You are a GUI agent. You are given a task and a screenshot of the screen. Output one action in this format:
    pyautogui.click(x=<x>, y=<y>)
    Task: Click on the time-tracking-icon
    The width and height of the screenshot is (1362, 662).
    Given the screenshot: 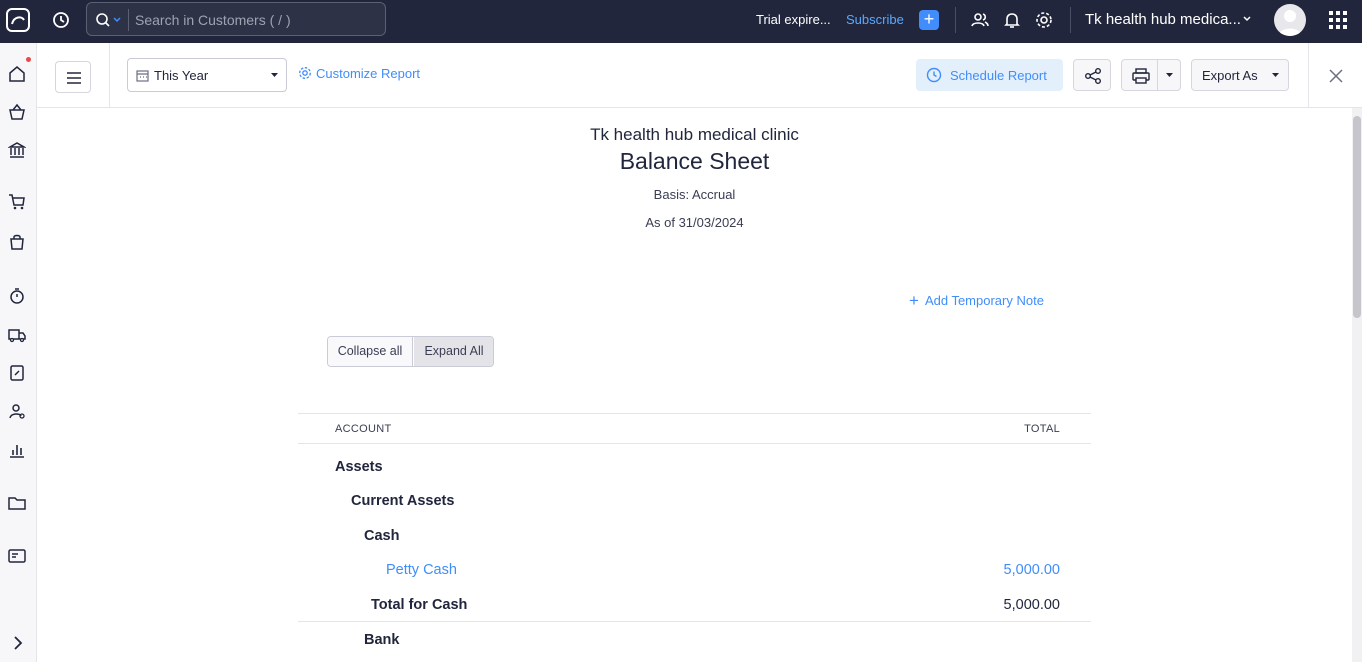 What is the action you would take?
    pyautogui.click(x=17, y=296)
    